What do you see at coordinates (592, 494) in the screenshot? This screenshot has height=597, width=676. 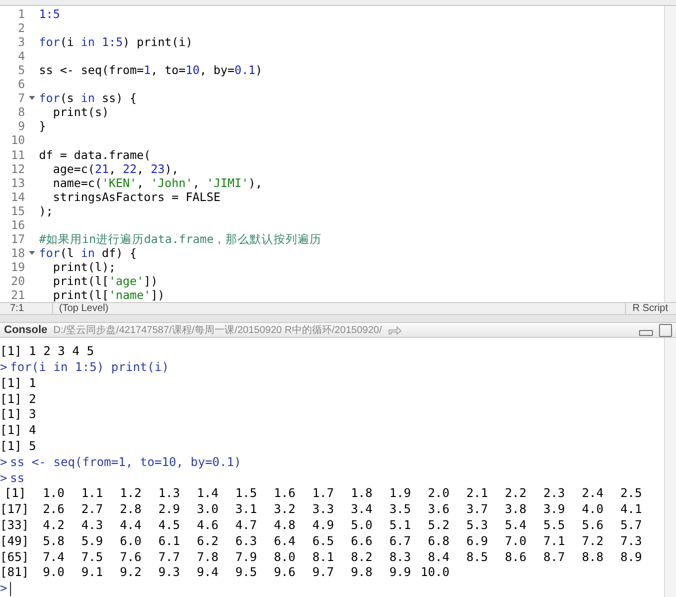 I see `vector-value: 2.4` at bounding box center [592, 494].